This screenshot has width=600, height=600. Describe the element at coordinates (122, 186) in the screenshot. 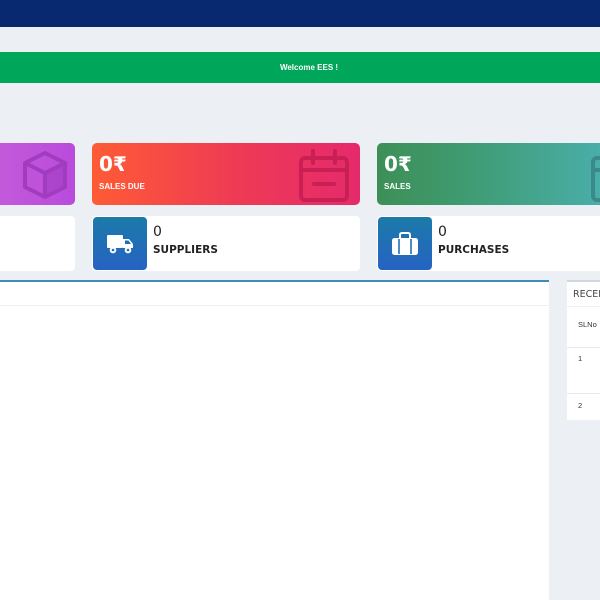

I see `sales-due-label: SALES DUE` at that location.